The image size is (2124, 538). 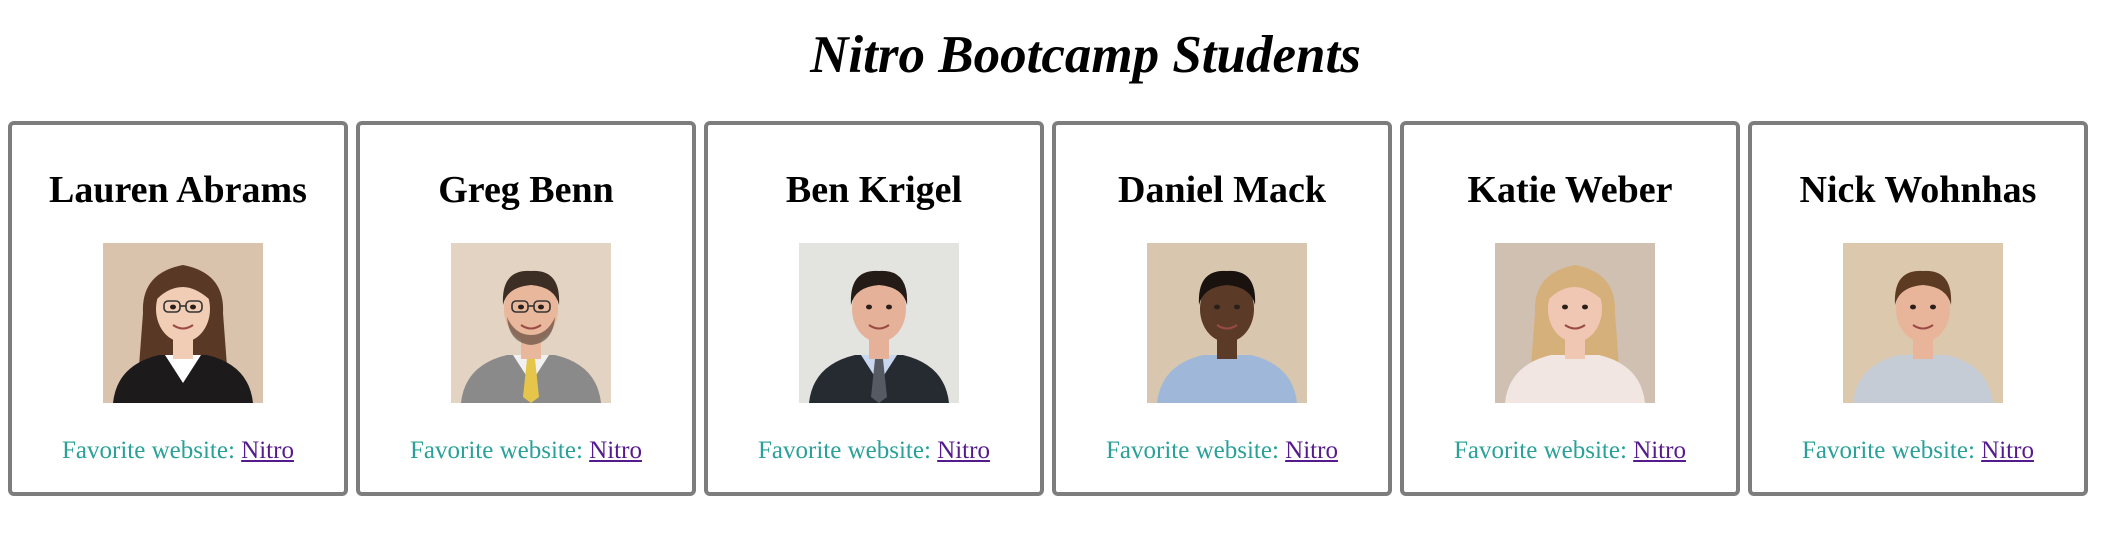 I want to click on student-name: Ben Krigel, so click(x=874, y=190).